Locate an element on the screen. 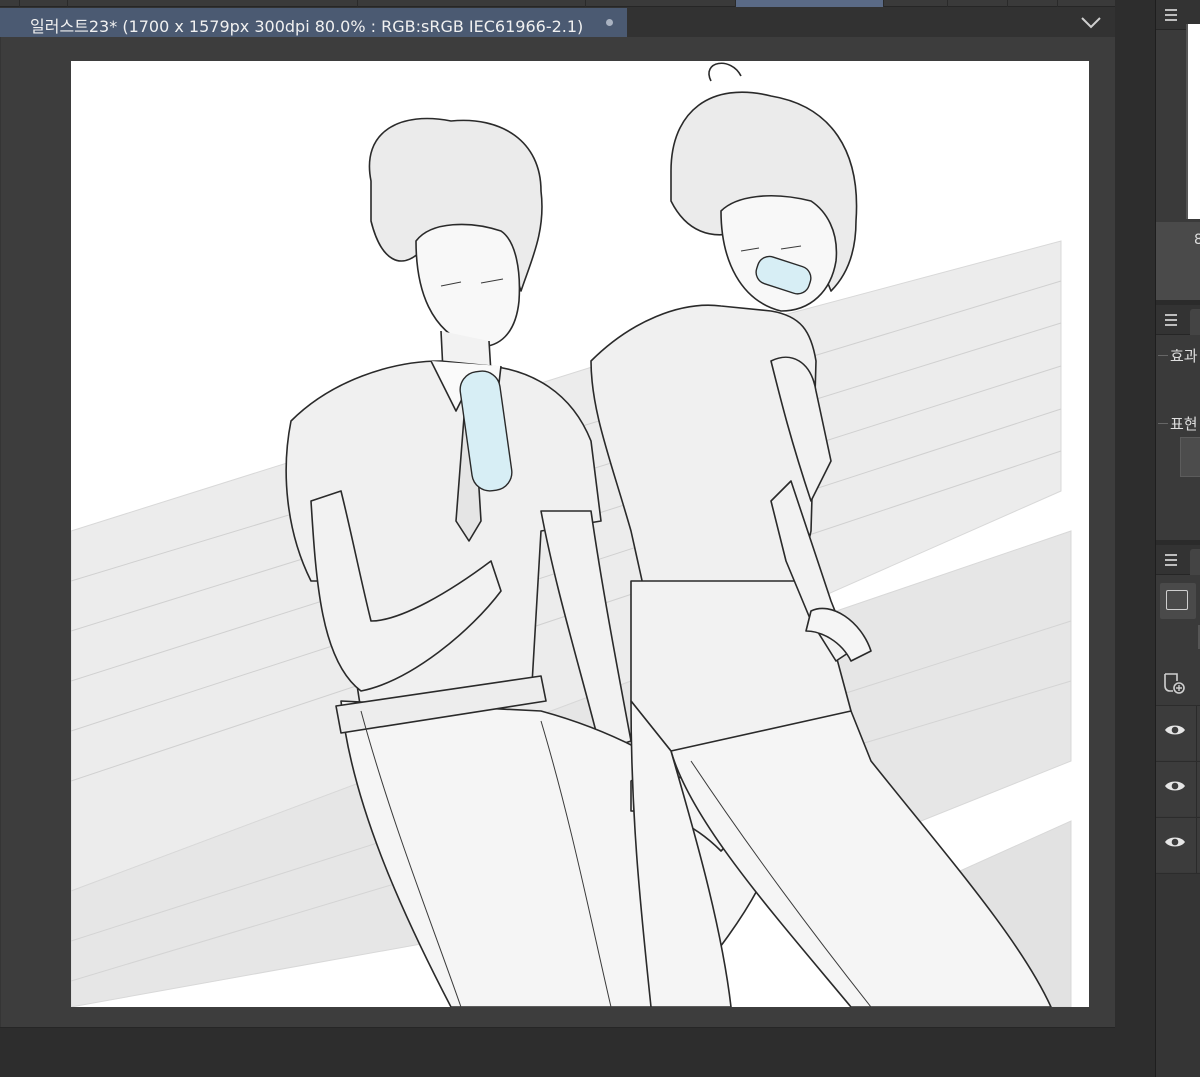  effects-panel: 효과 표현 is located at coordinates (1178, 422).